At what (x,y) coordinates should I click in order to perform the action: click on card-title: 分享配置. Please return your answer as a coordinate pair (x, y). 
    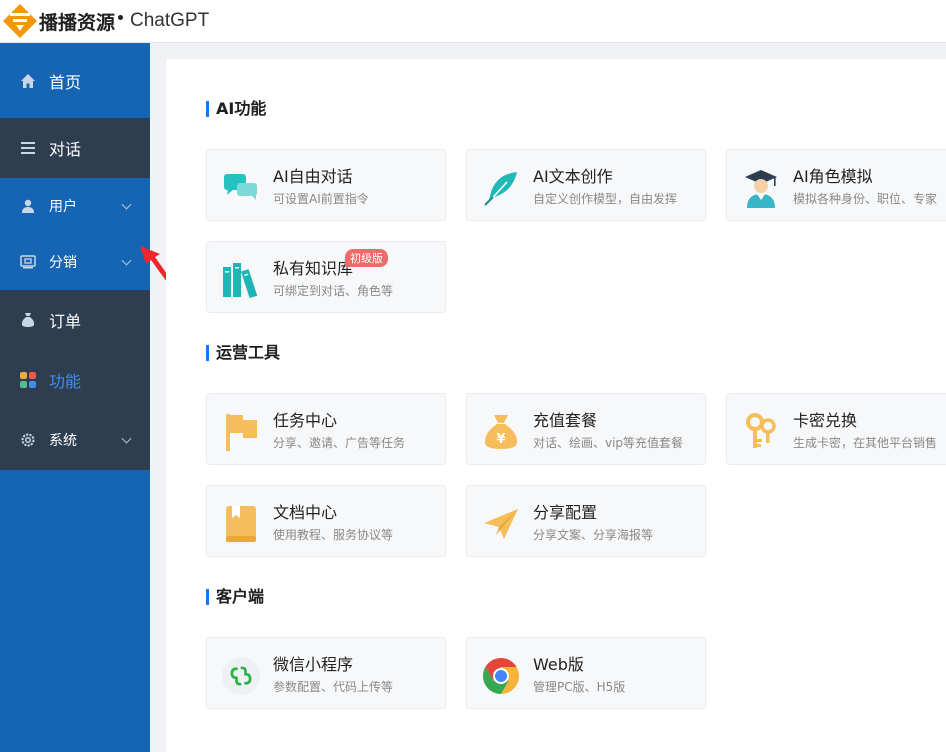
    Looking at the image, I should click on (565, 512).